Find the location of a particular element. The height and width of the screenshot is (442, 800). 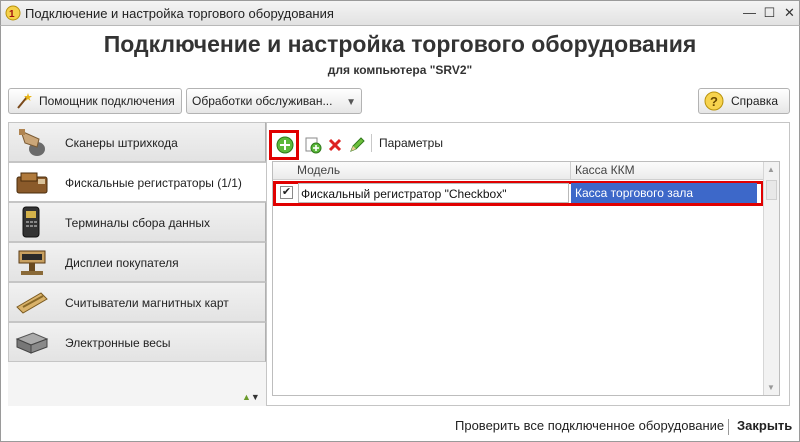

tab-card-readers: Считыватели магнитных карт is located at coordinates (137, 302).